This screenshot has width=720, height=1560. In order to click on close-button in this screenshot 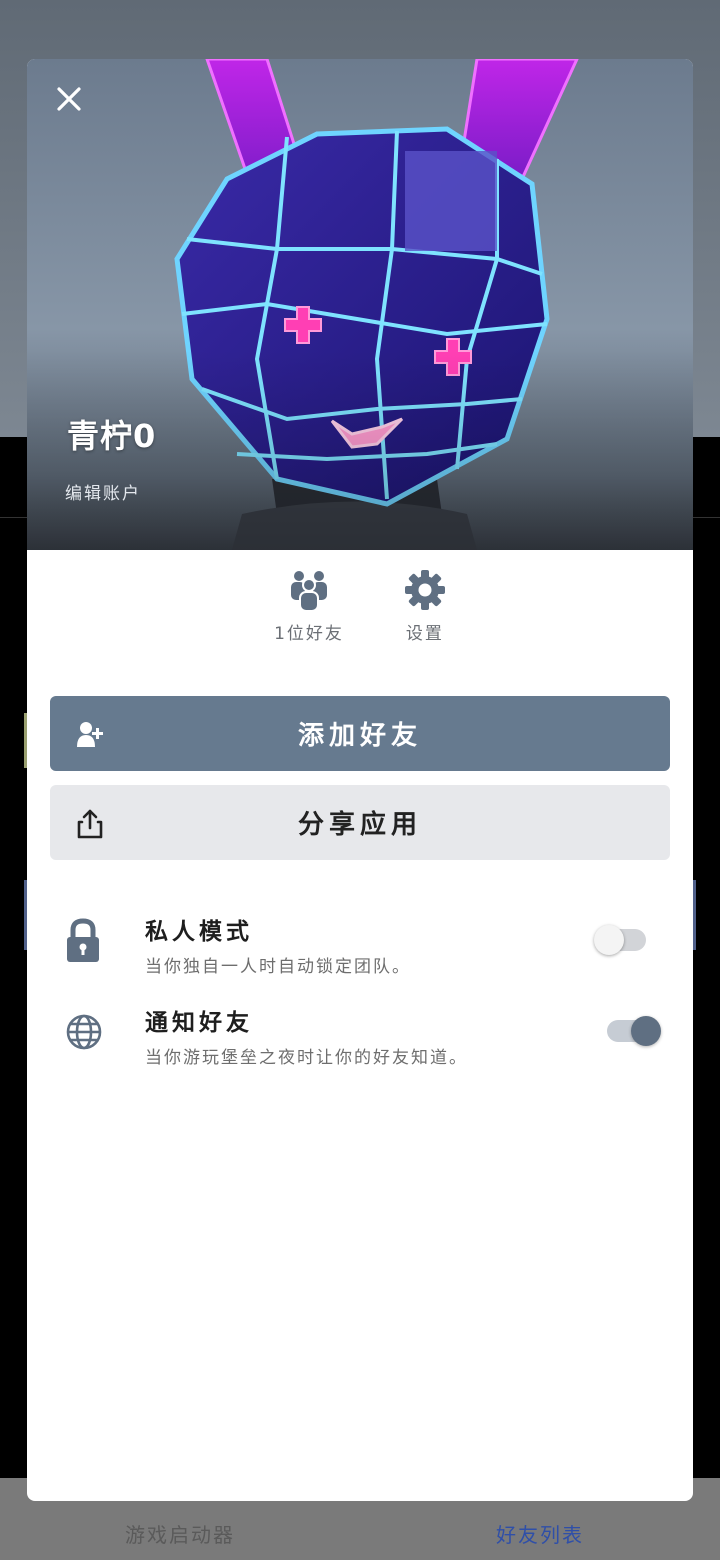, I will do `click(69, 99)`.